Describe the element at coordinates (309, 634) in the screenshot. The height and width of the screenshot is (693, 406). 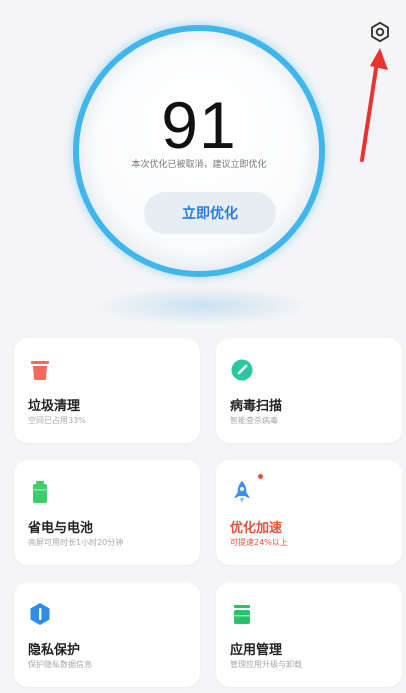
I see `card-app-manage: 应用管理 管理应用升级与卸载` at that location.